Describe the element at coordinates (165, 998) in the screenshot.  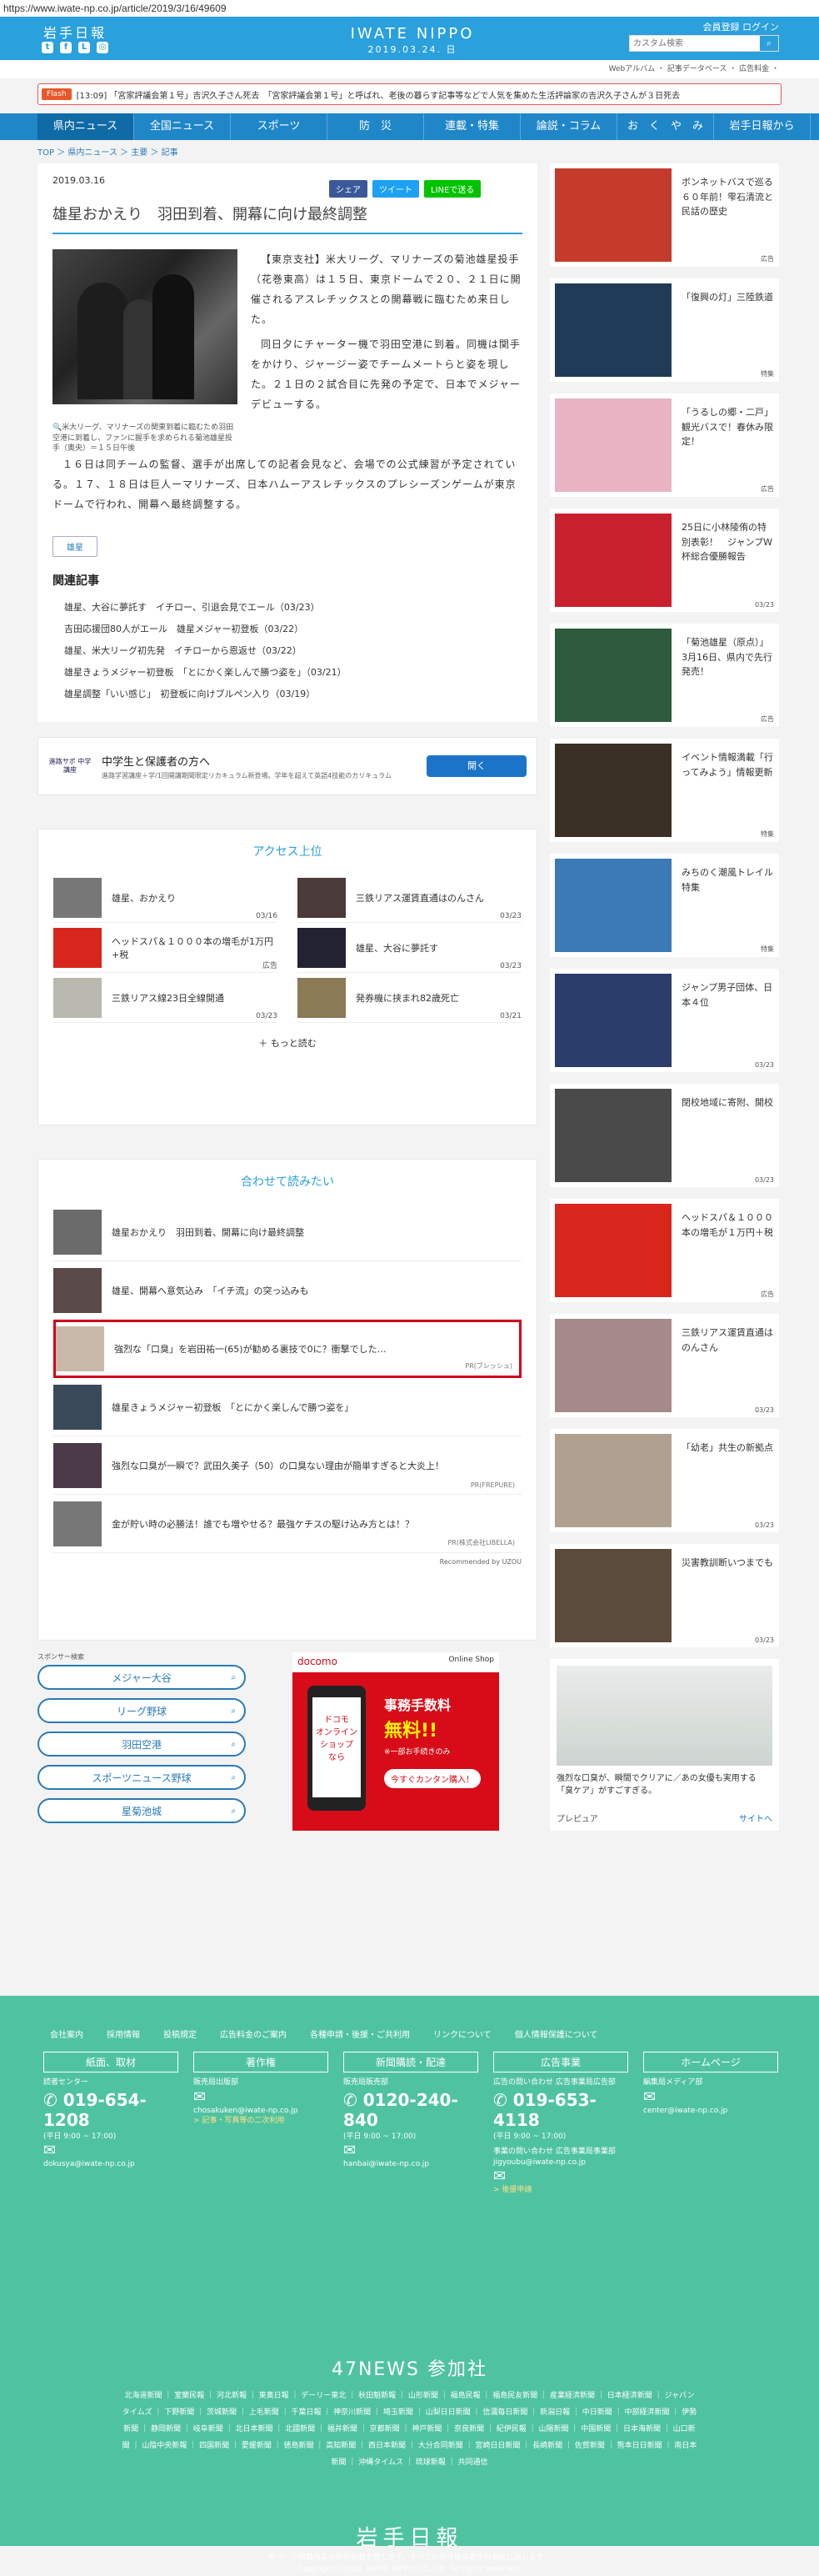
I see `ranking-item: 三鉄リアス線23日全線開通 03/23` at that location.